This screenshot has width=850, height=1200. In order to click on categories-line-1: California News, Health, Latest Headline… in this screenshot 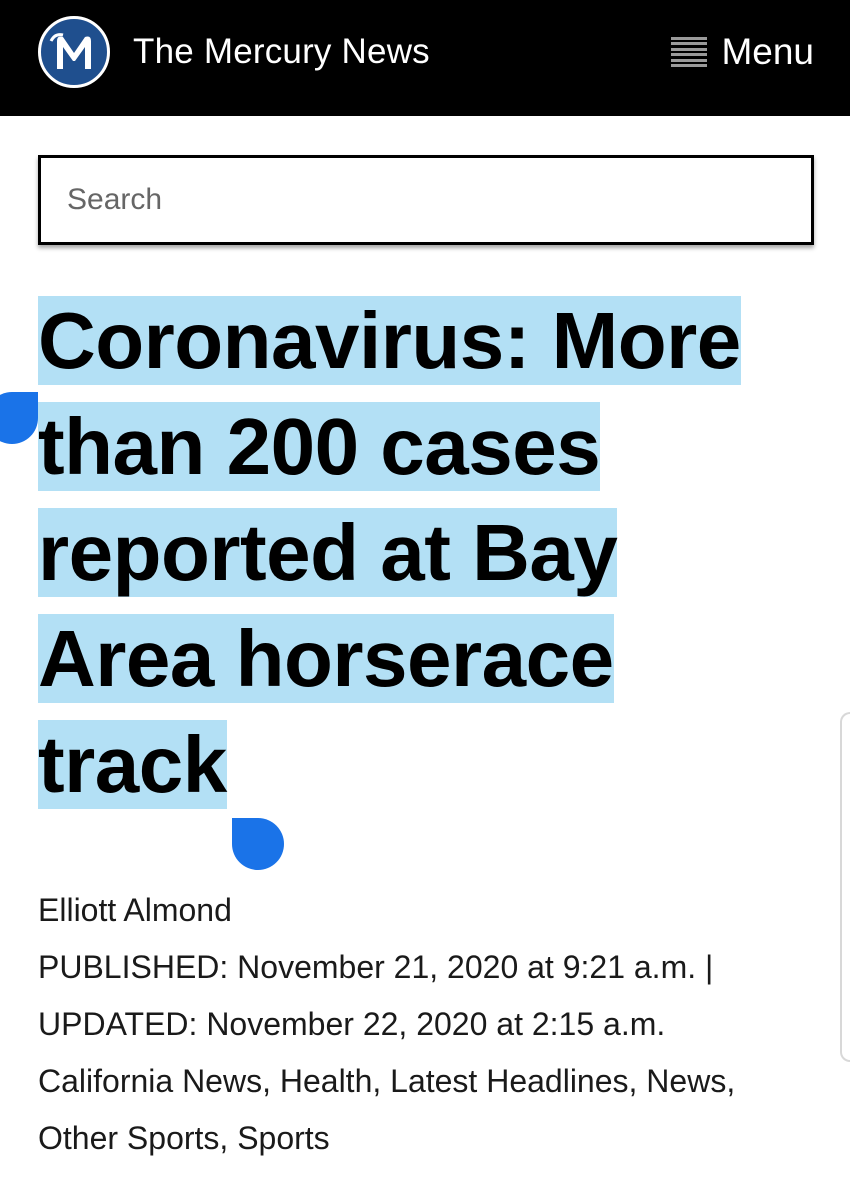, I will do `click(428, 1081)`.